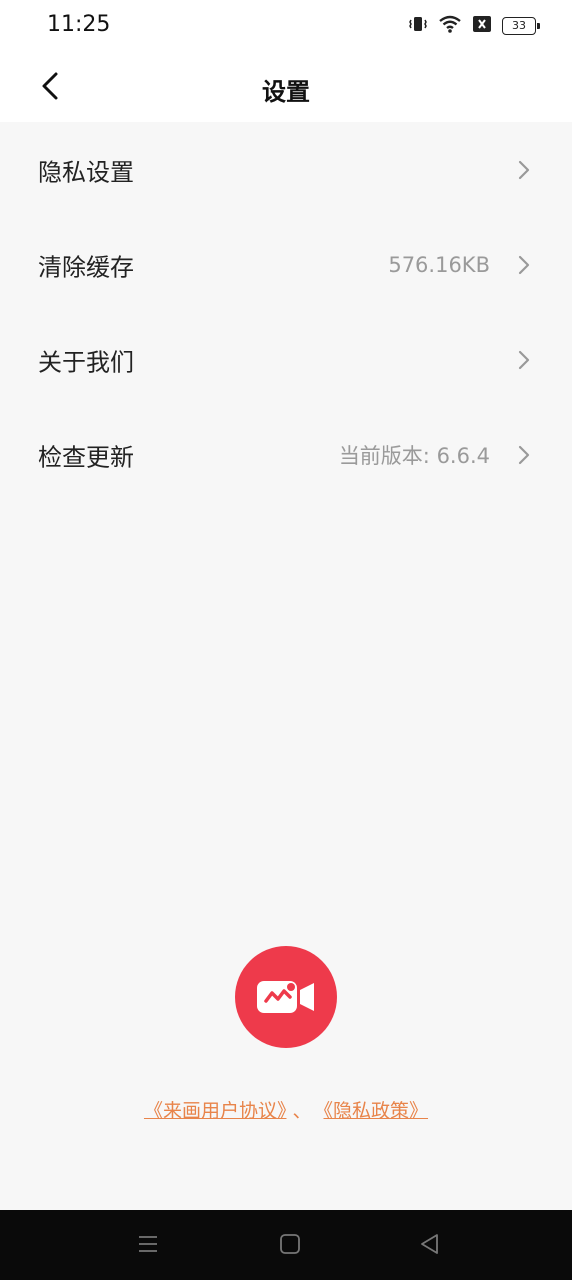  What do you see at coordinates (286, 454) in the screenshot?
I see `settings-item-check-update: 检查更新 当前版本: 6.6.4` at bounding box center [286, 454].